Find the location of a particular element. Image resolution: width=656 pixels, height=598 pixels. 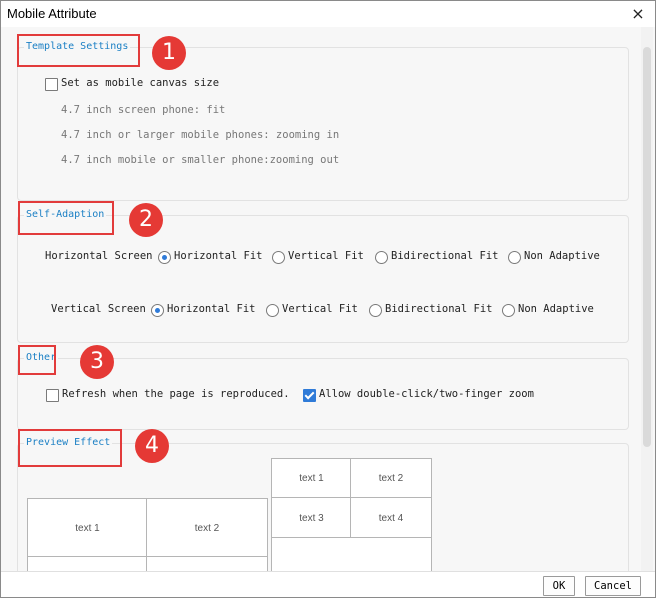

mobile-canvas-label: Set as mobile canvas size is located at coordinates (140, 83).